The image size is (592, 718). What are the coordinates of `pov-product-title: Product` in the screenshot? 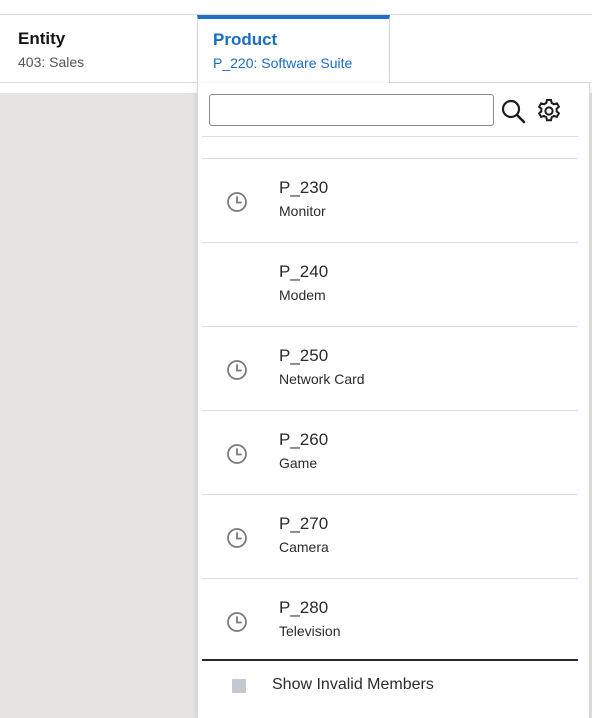 It's located at (245, 39).